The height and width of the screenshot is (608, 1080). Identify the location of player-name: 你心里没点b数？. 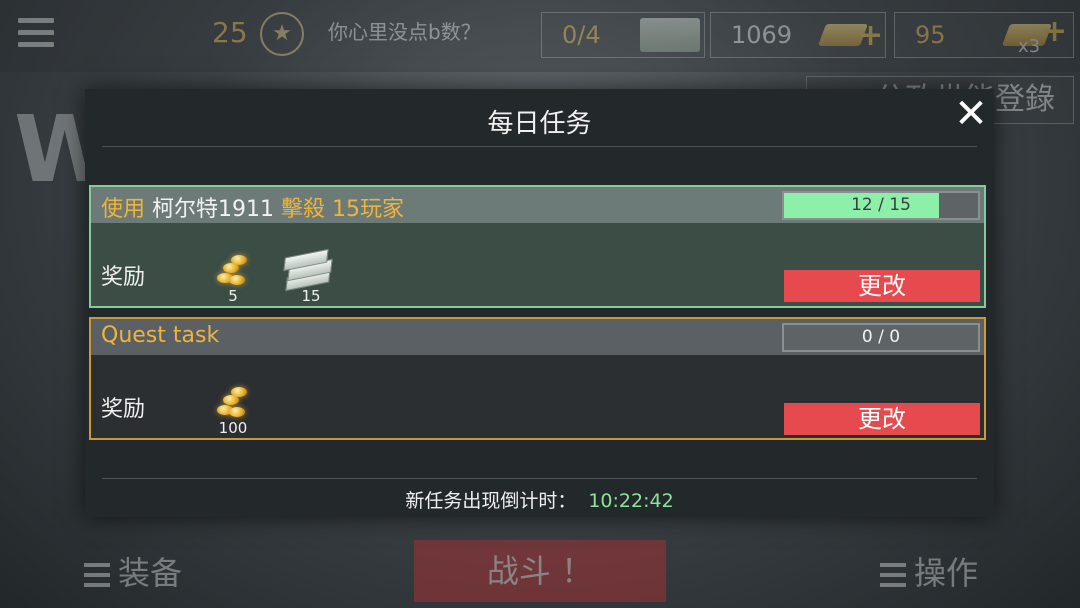
(404, 32).